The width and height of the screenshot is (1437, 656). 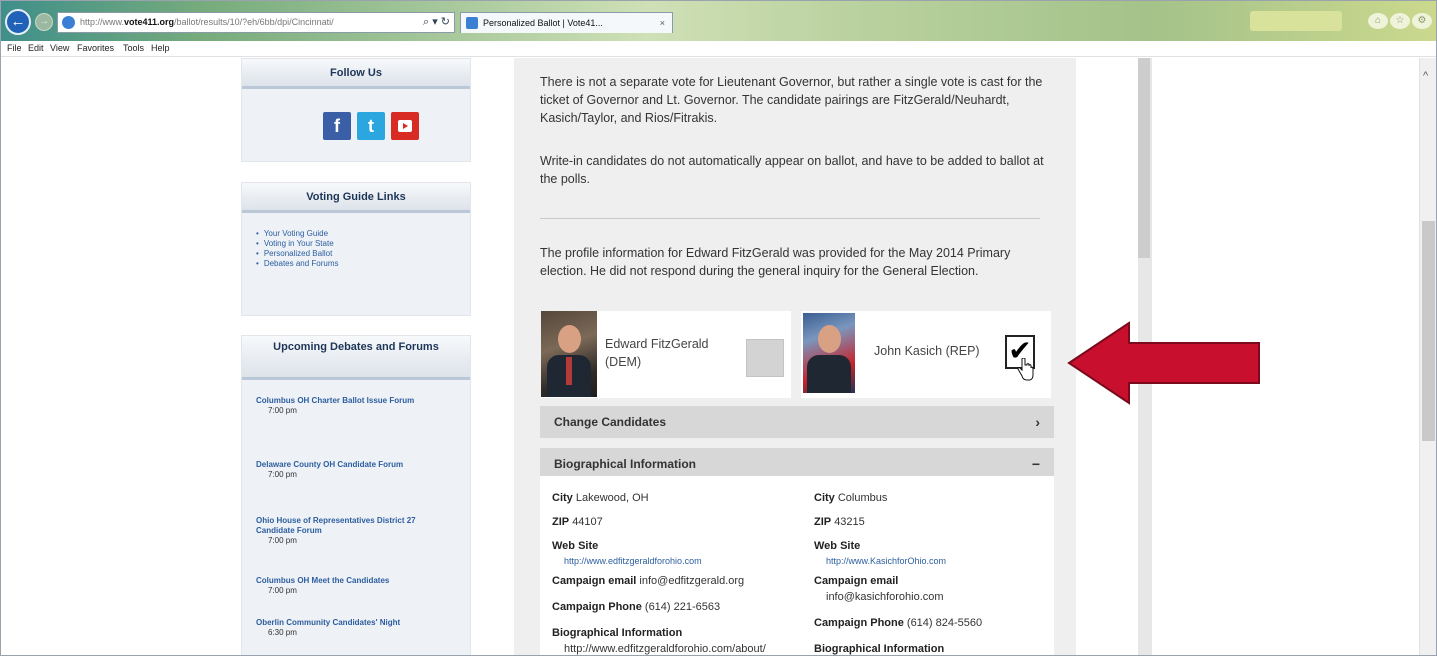 What do you see at coordinates (356, 358) in the screenshot?
I see `upcoming-debates-heading: Upcoming Debates and Forums` at bounding box center [356, 358].